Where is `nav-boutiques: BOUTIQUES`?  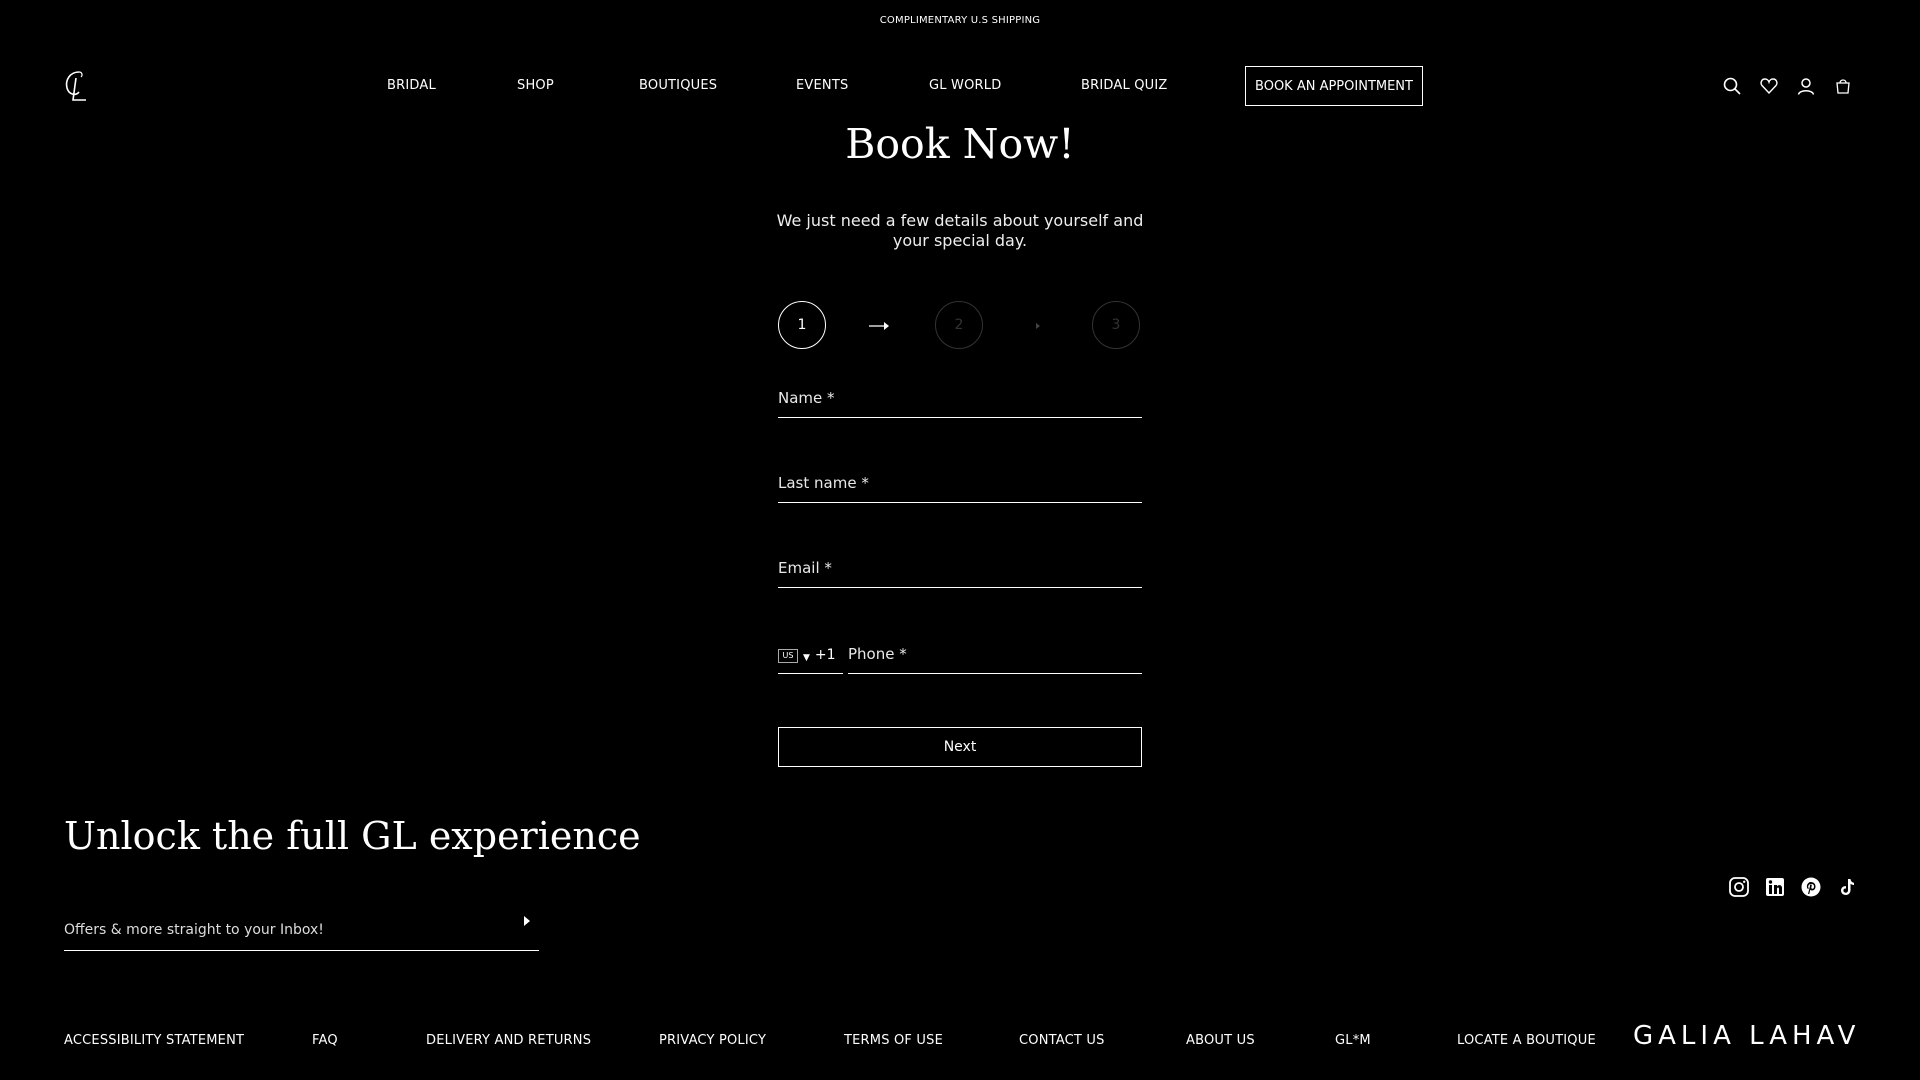 nav-boutiques: BOUTIQUES is located at coordinates (678, 85).